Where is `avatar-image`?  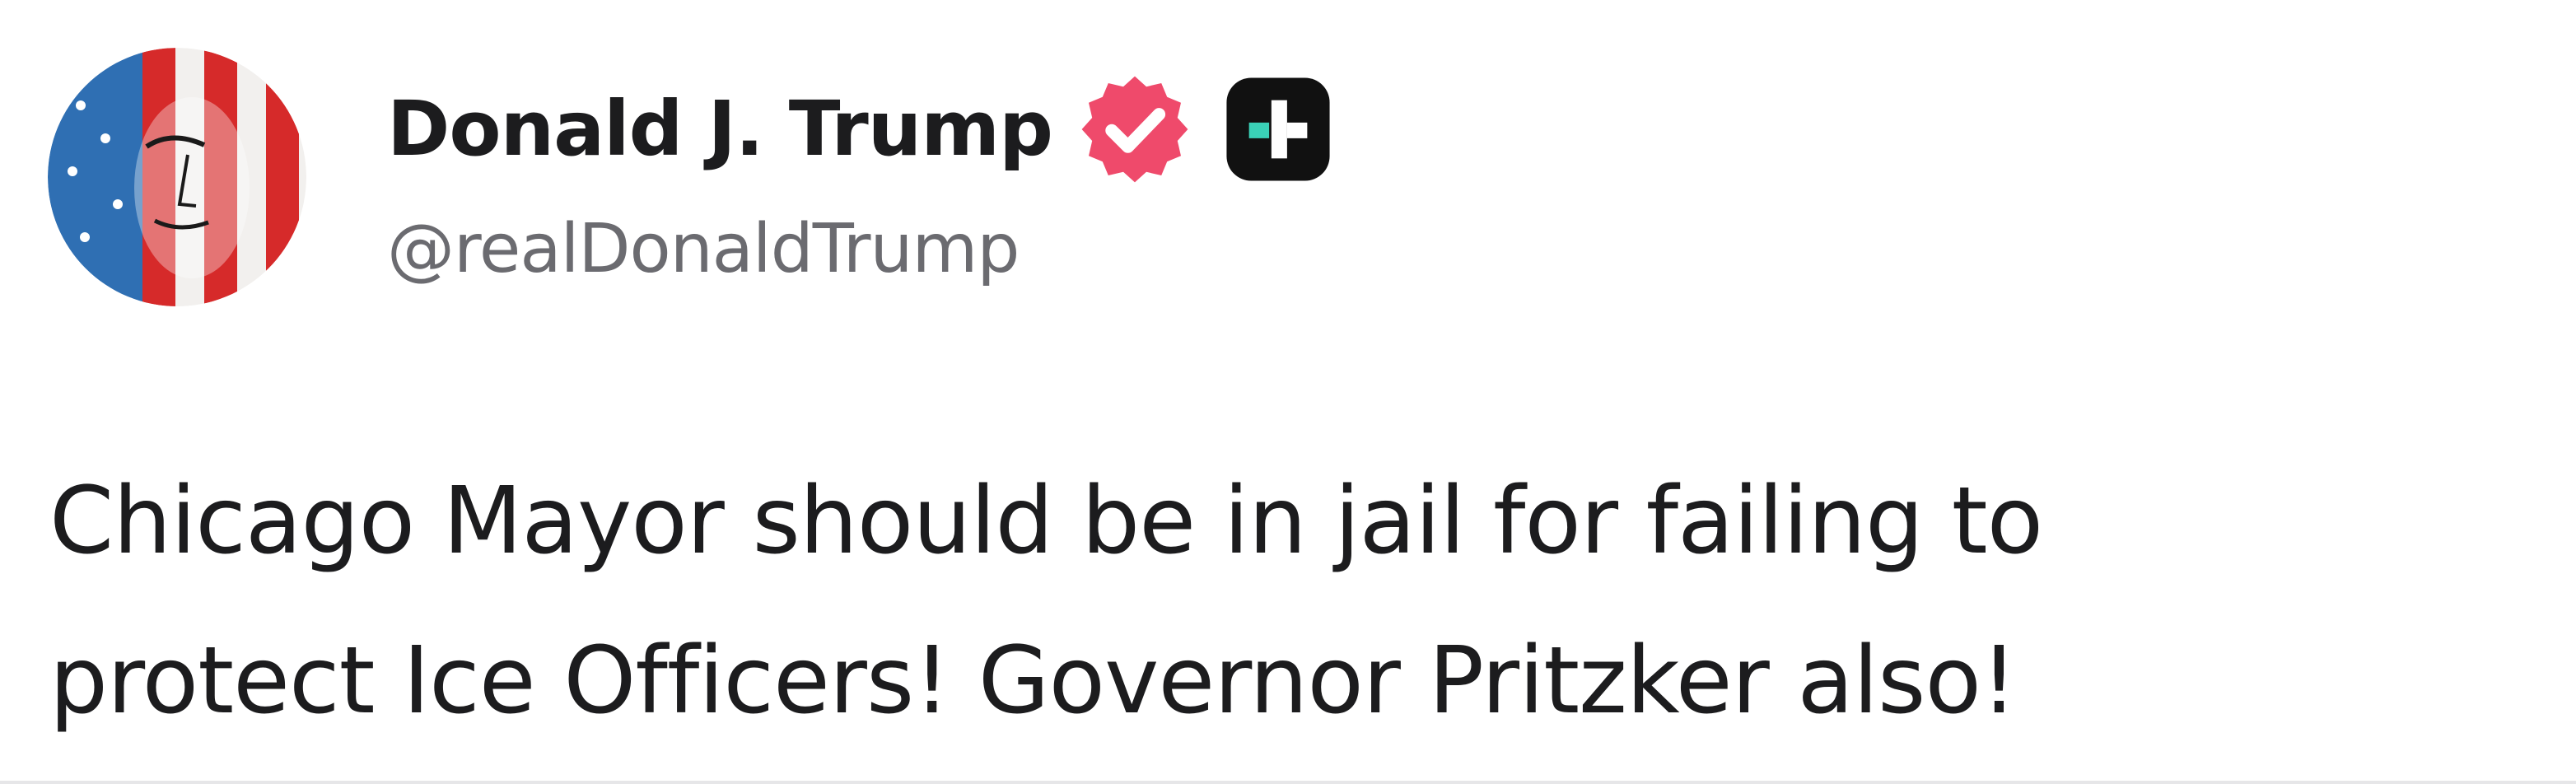
avatar-image is located at coordinates (177, 177).